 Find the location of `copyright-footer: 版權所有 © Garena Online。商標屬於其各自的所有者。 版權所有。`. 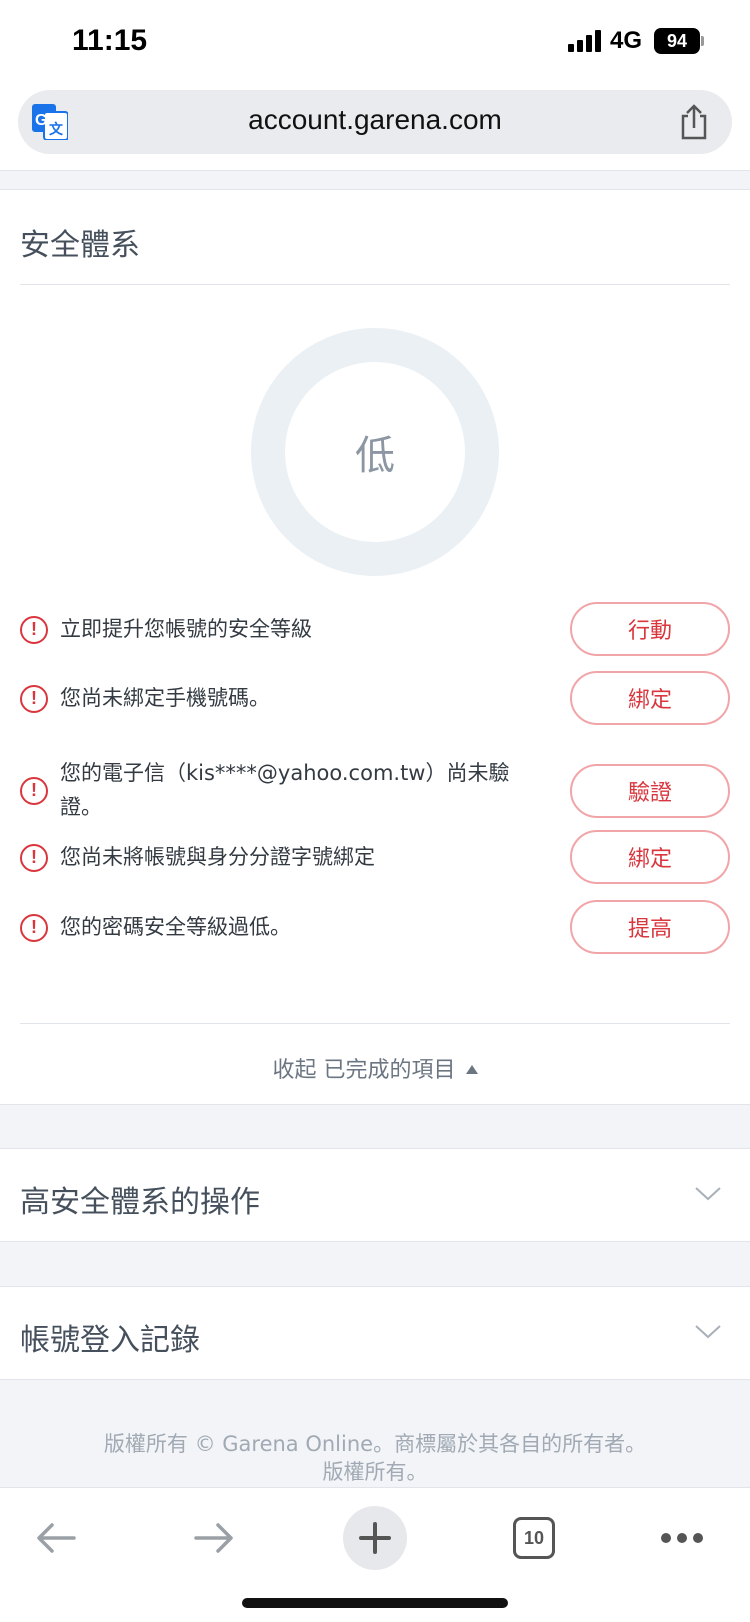

copyright-footer: 版權所有 © Garena Online。商標屬於其各自的所有者。 版權所有。 is located at coordinates (375, 1458).